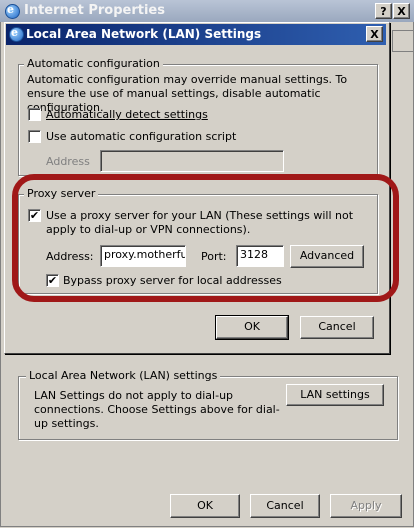 The height and width of the screenshot is (528, 414). What do you see at coordinates (205, 506) in the screenshot?
I see `footer-ok-button: OK` at bounding box center [205, 506].